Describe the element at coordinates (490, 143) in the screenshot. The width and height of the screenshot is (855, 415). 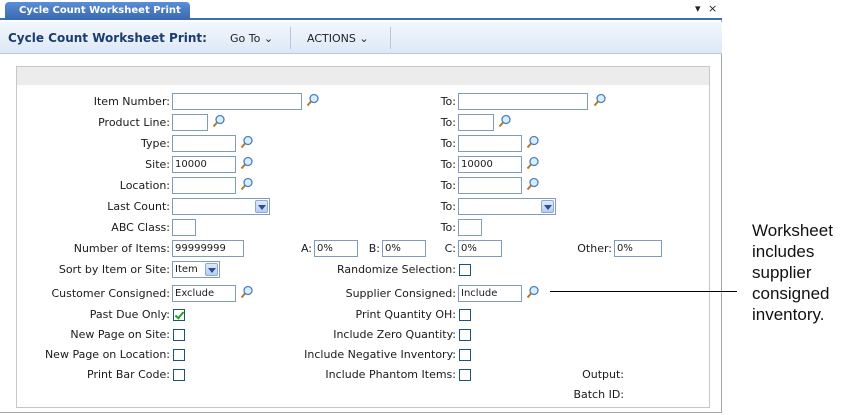
I see `type-to-field` at that location.